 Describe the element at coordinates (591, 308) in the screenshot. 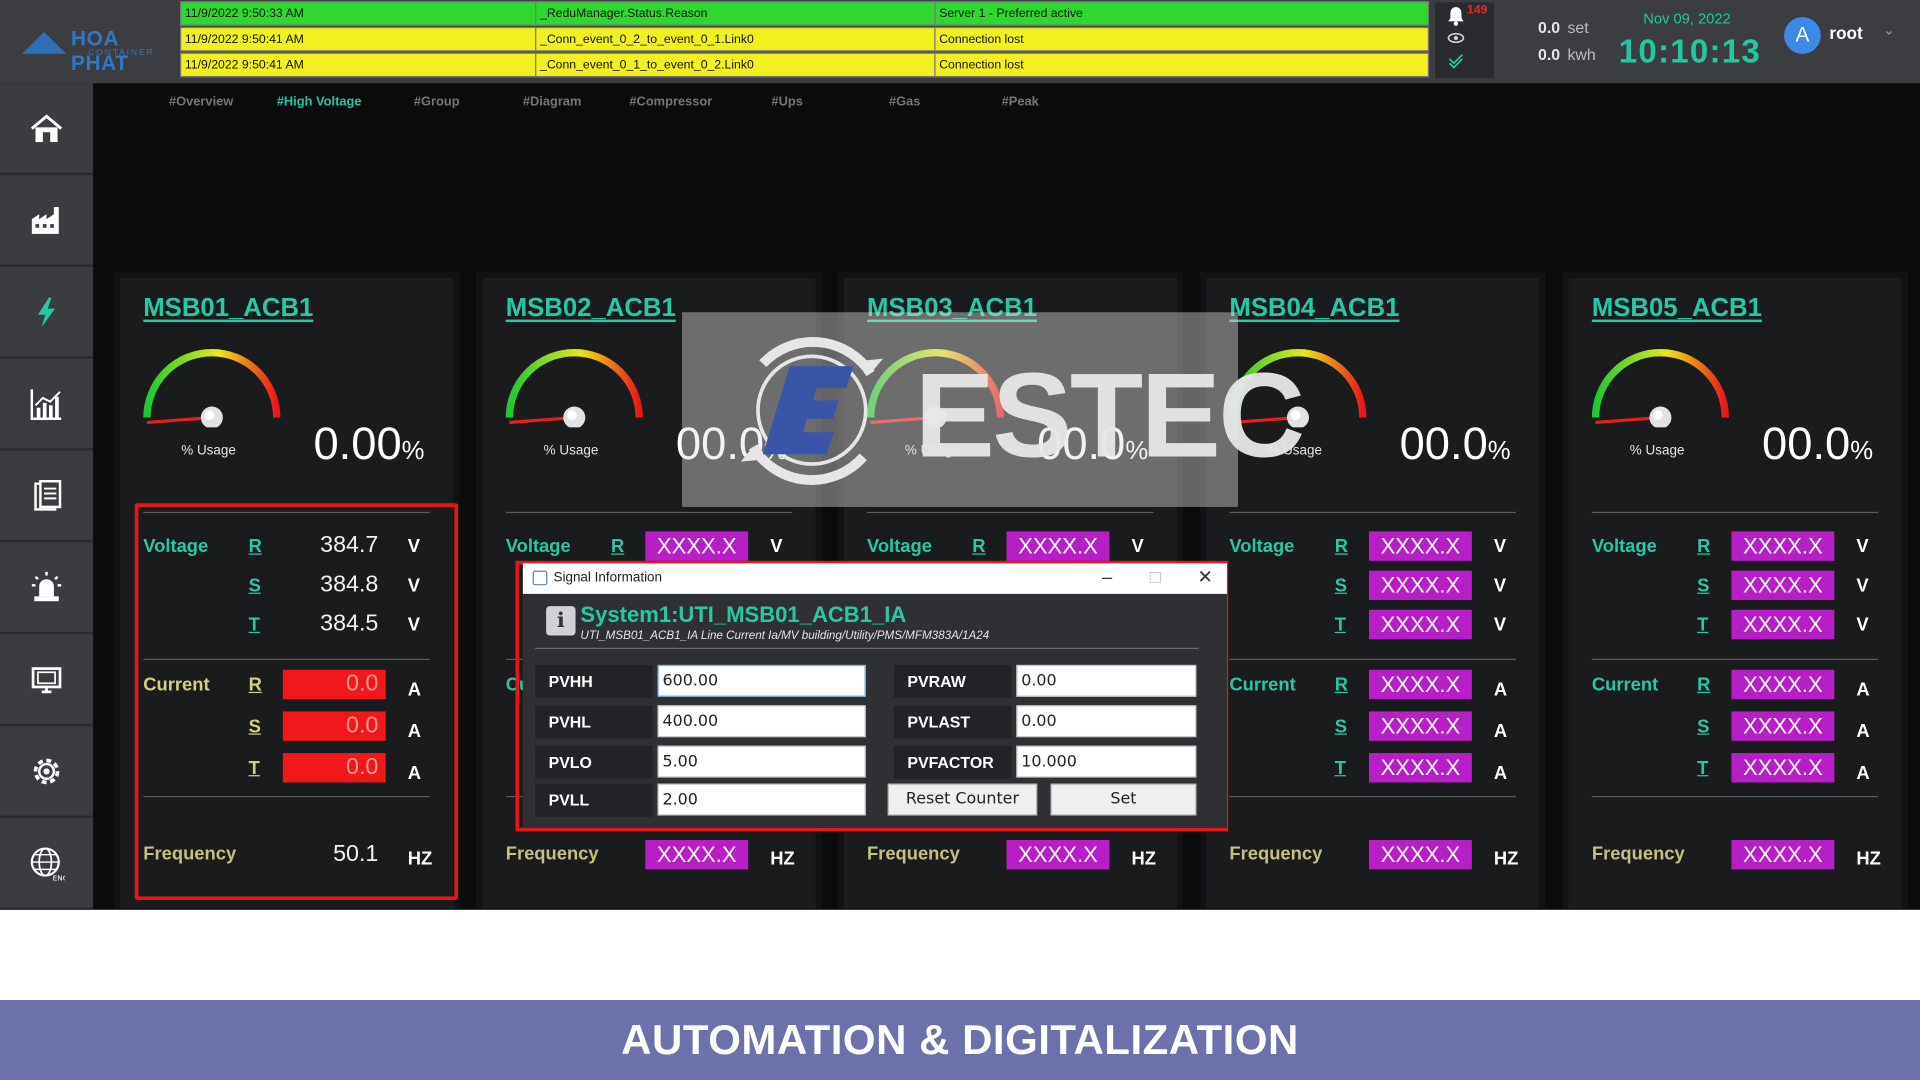

I see `panel-title: MSB02_ACB1` at that location.